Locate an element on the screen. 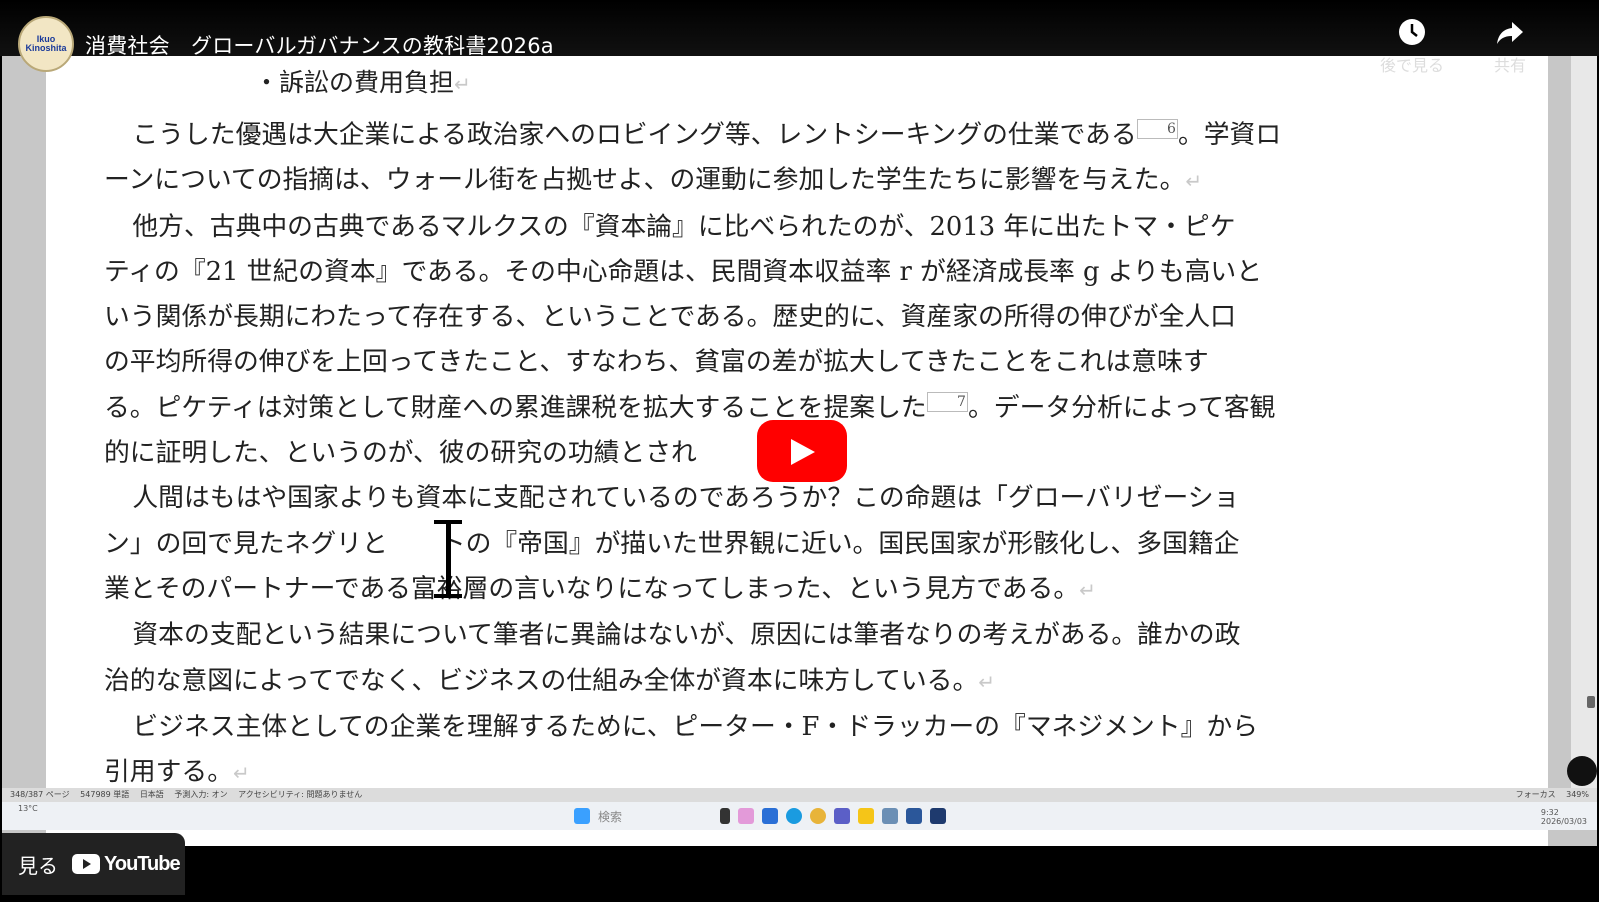 The width and height of the screenshot is (1599, 902). word-app-icon is located at coordinates (914, 816).